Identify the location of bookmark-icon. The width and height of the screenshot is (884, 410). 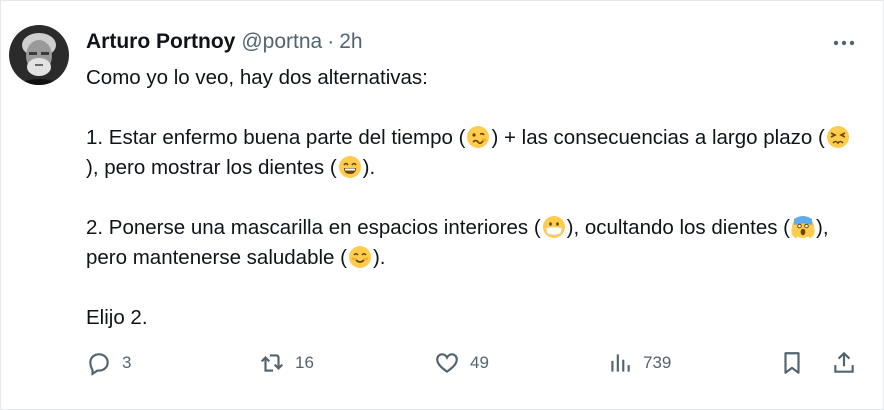
(792, 363).